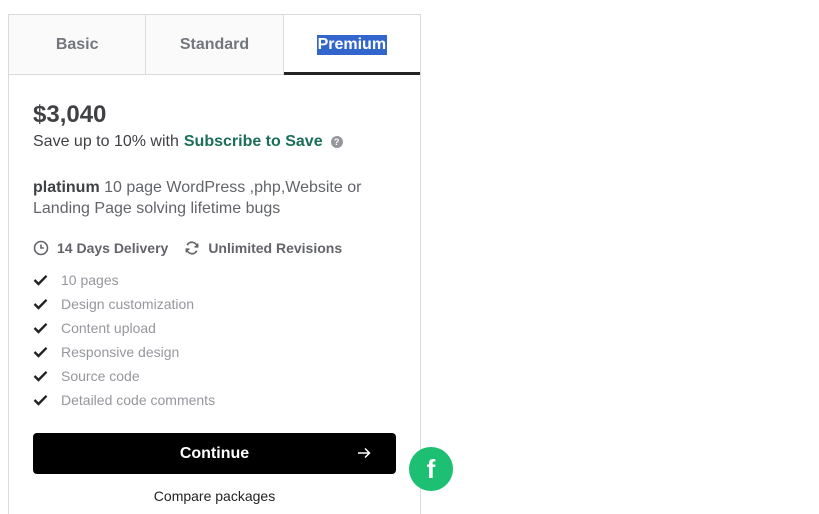 Image resolution: width=819 pixels, height=514 pixels. I want to click on delivery-info: 14 Days Delivery Unlimited Revisions, so click(214, 248).